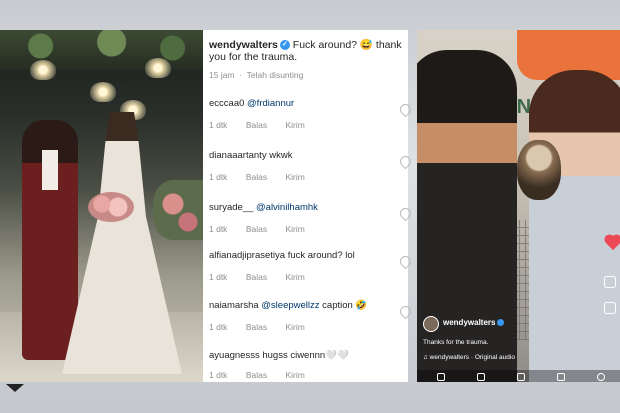  Describe the element at coordinates (281, 155) in the screenshot. I see `comment-body: wkwk` at that location.